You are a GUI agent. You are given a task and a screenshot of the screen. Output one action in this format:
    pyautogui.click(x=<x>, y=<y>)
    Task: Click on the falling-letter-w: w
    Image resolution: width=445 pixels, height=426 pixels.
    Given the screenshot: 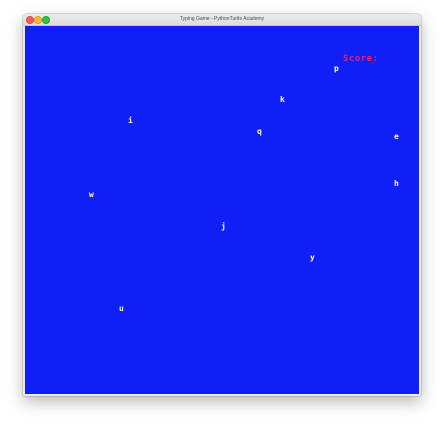 What is the action you would take?
    pyautogui.click(x=91, y=194)
    